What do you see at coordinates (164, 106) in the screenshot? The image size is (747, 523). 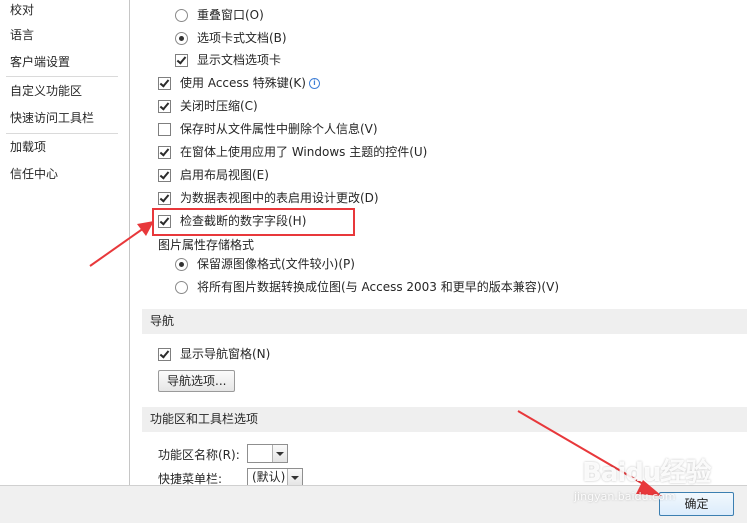 I see `compact-on-close-checkbox` at bounding box center [164, 106].